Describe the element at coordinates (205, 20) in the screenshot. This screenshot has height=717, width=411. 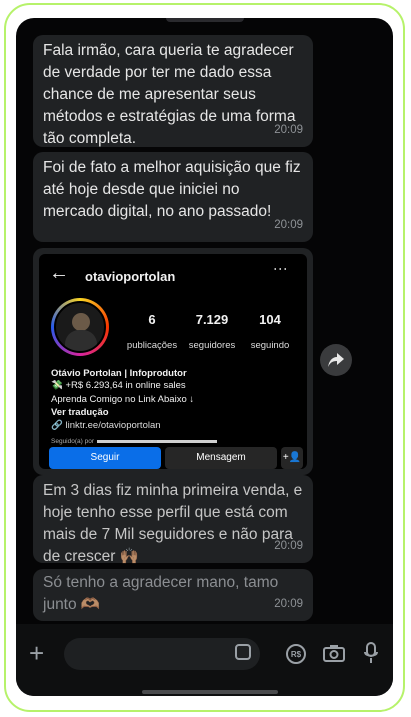
I see `top-notch` at that location.